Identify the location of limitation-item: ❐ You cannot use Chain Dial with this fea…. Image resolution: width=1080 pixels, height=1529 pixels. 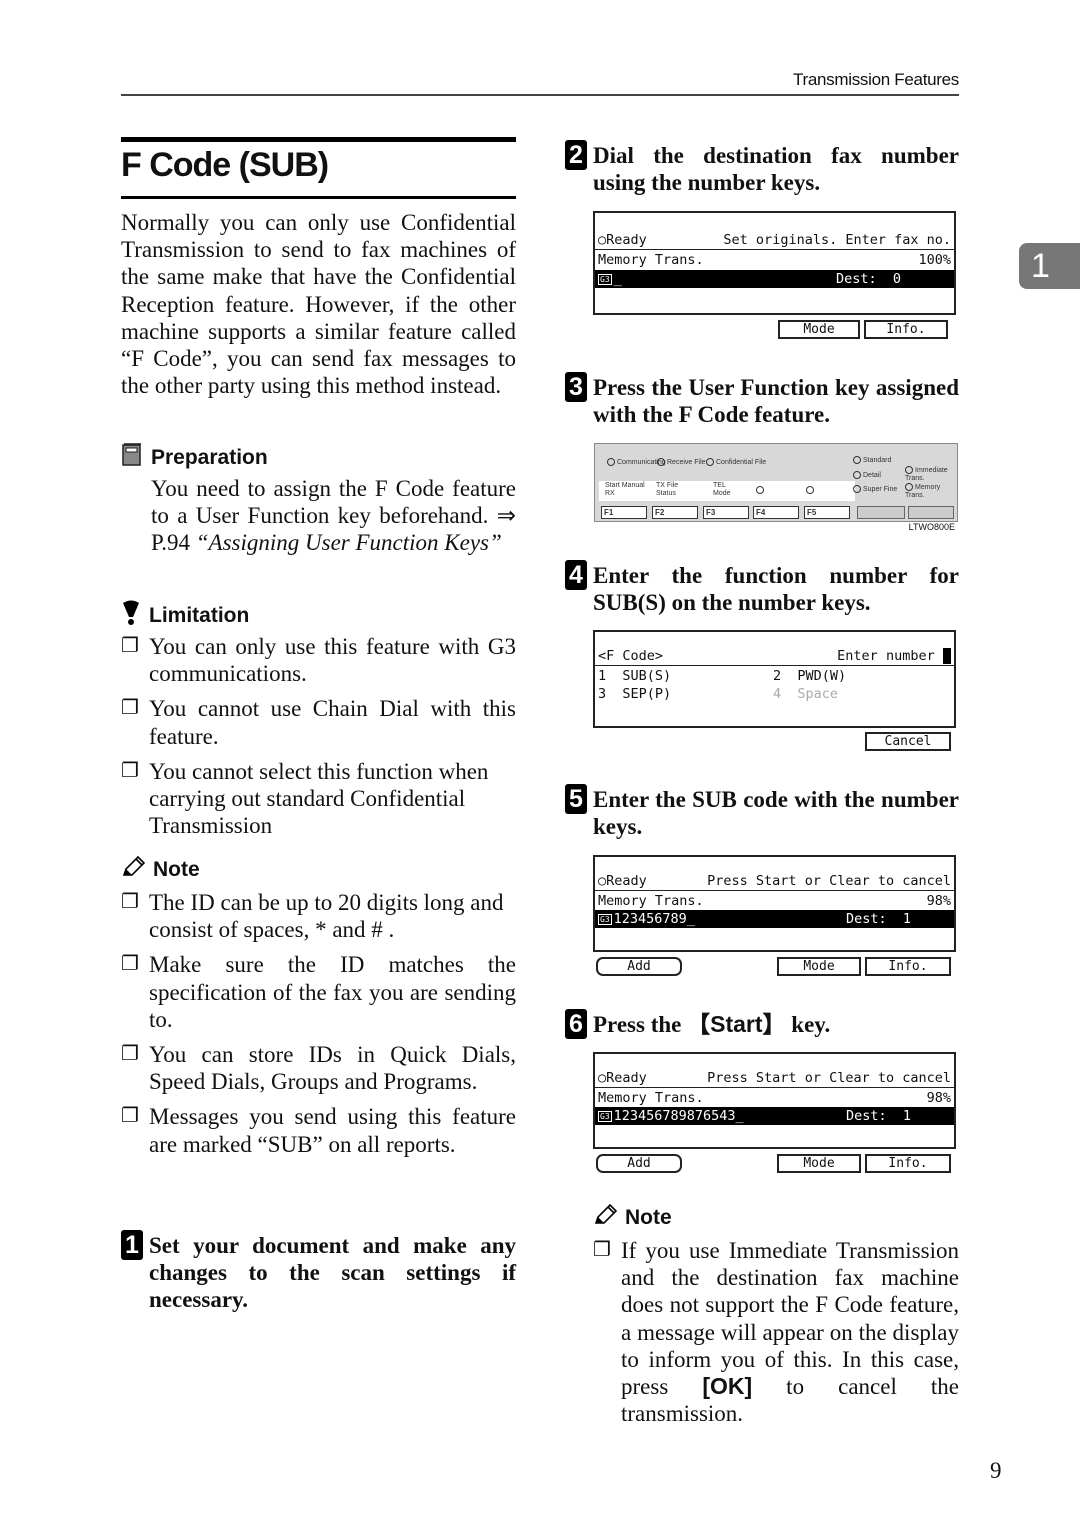
(318, 722).